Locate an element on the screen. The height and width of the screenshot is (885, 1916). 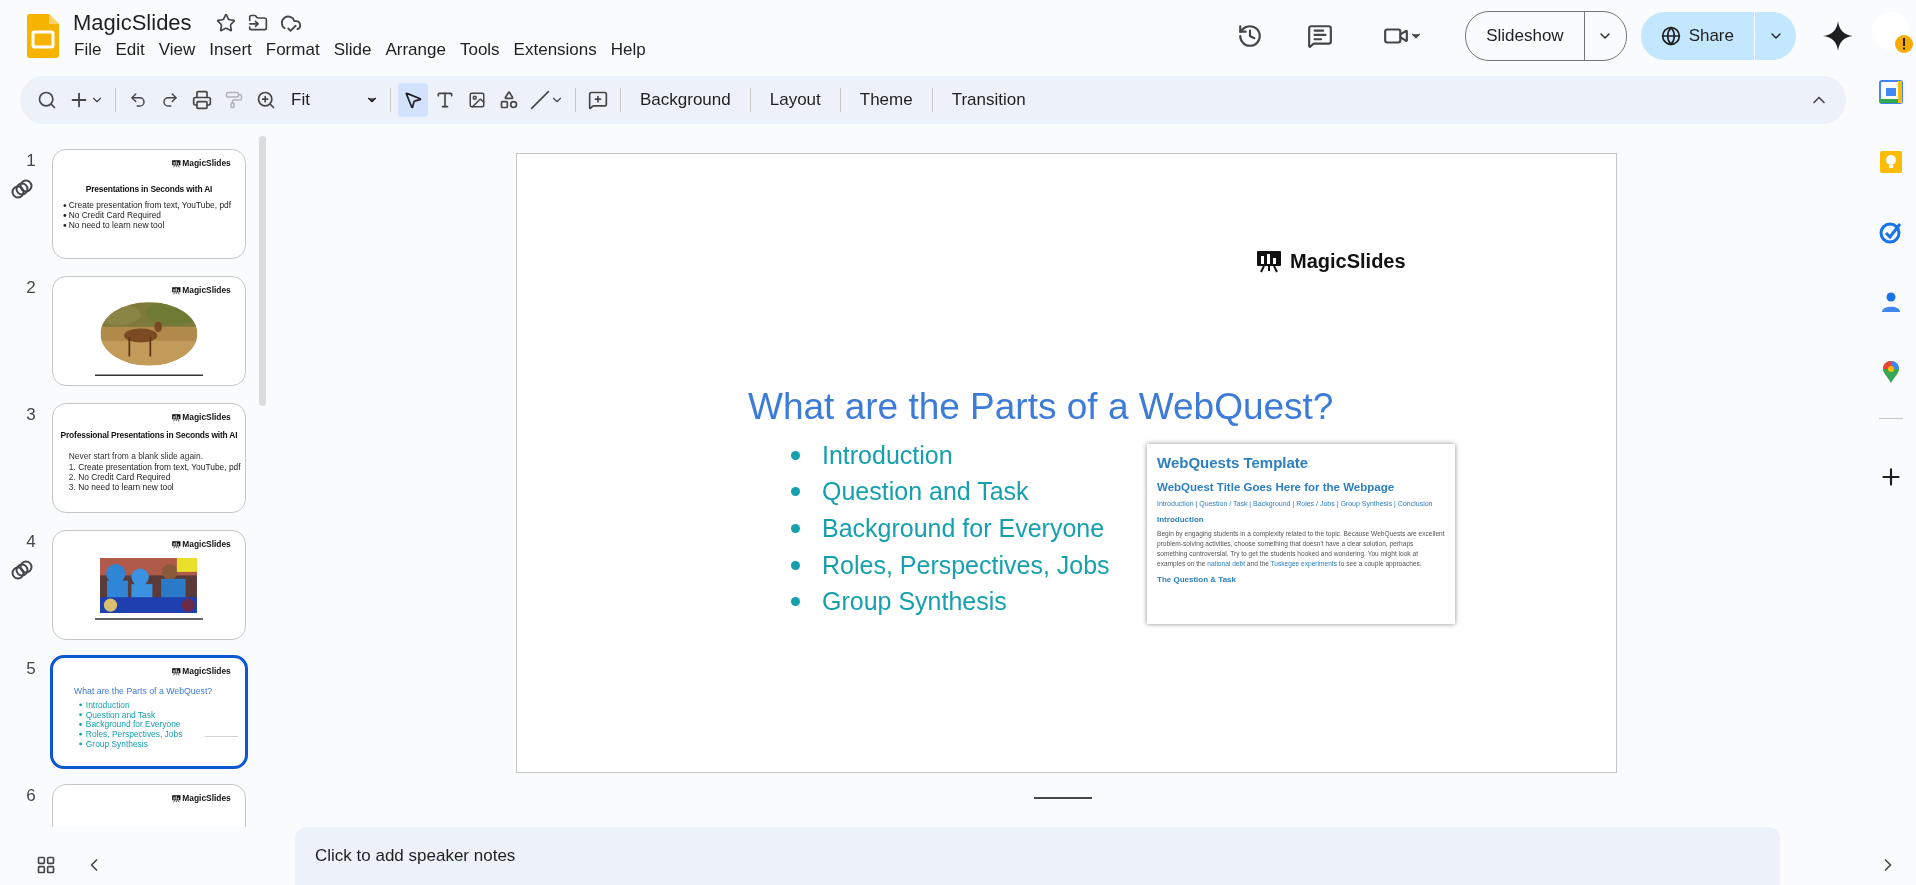
line-icon is located at coordinates (540, 100).